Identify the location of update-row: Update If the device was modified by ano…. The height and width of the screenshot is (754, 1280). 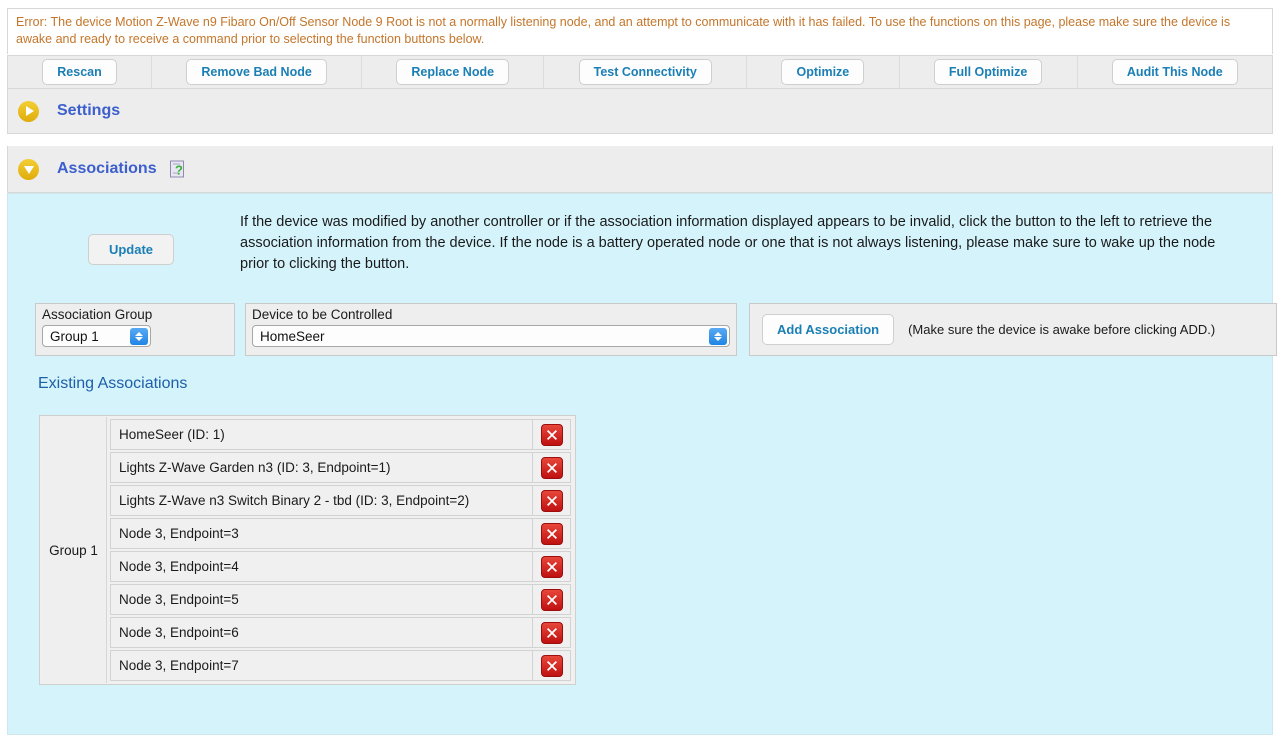
(640, 242).